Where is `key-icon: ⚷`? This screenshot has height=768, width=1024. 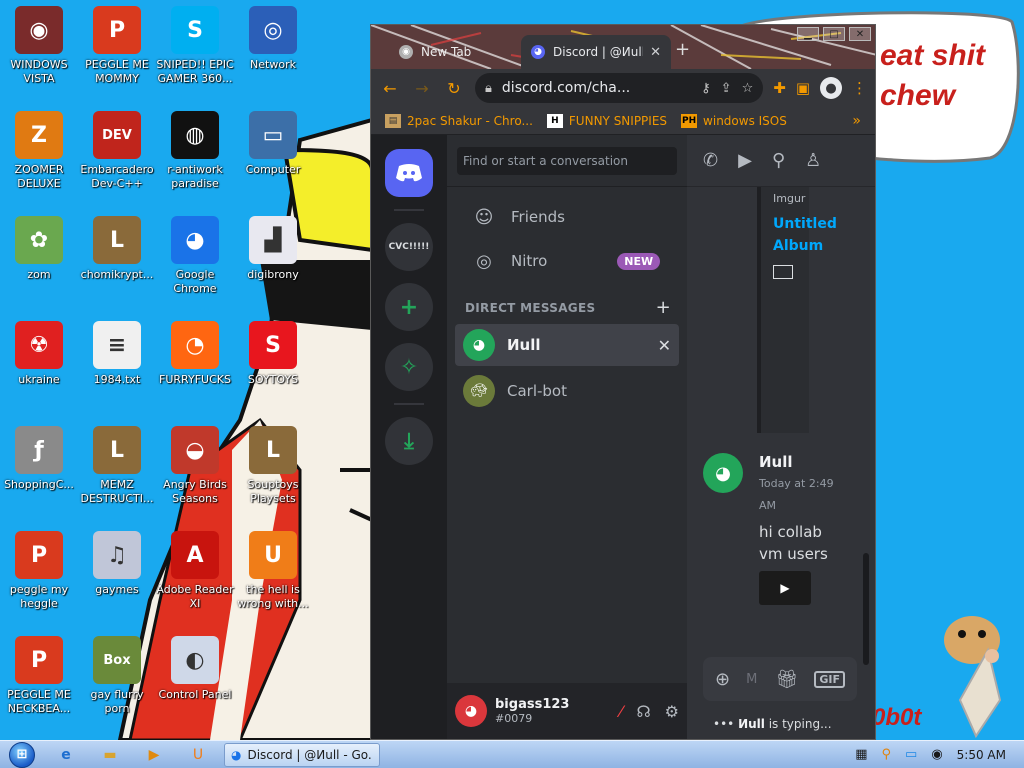
key-icon: ⚷ is located at coordinates (706, 88).